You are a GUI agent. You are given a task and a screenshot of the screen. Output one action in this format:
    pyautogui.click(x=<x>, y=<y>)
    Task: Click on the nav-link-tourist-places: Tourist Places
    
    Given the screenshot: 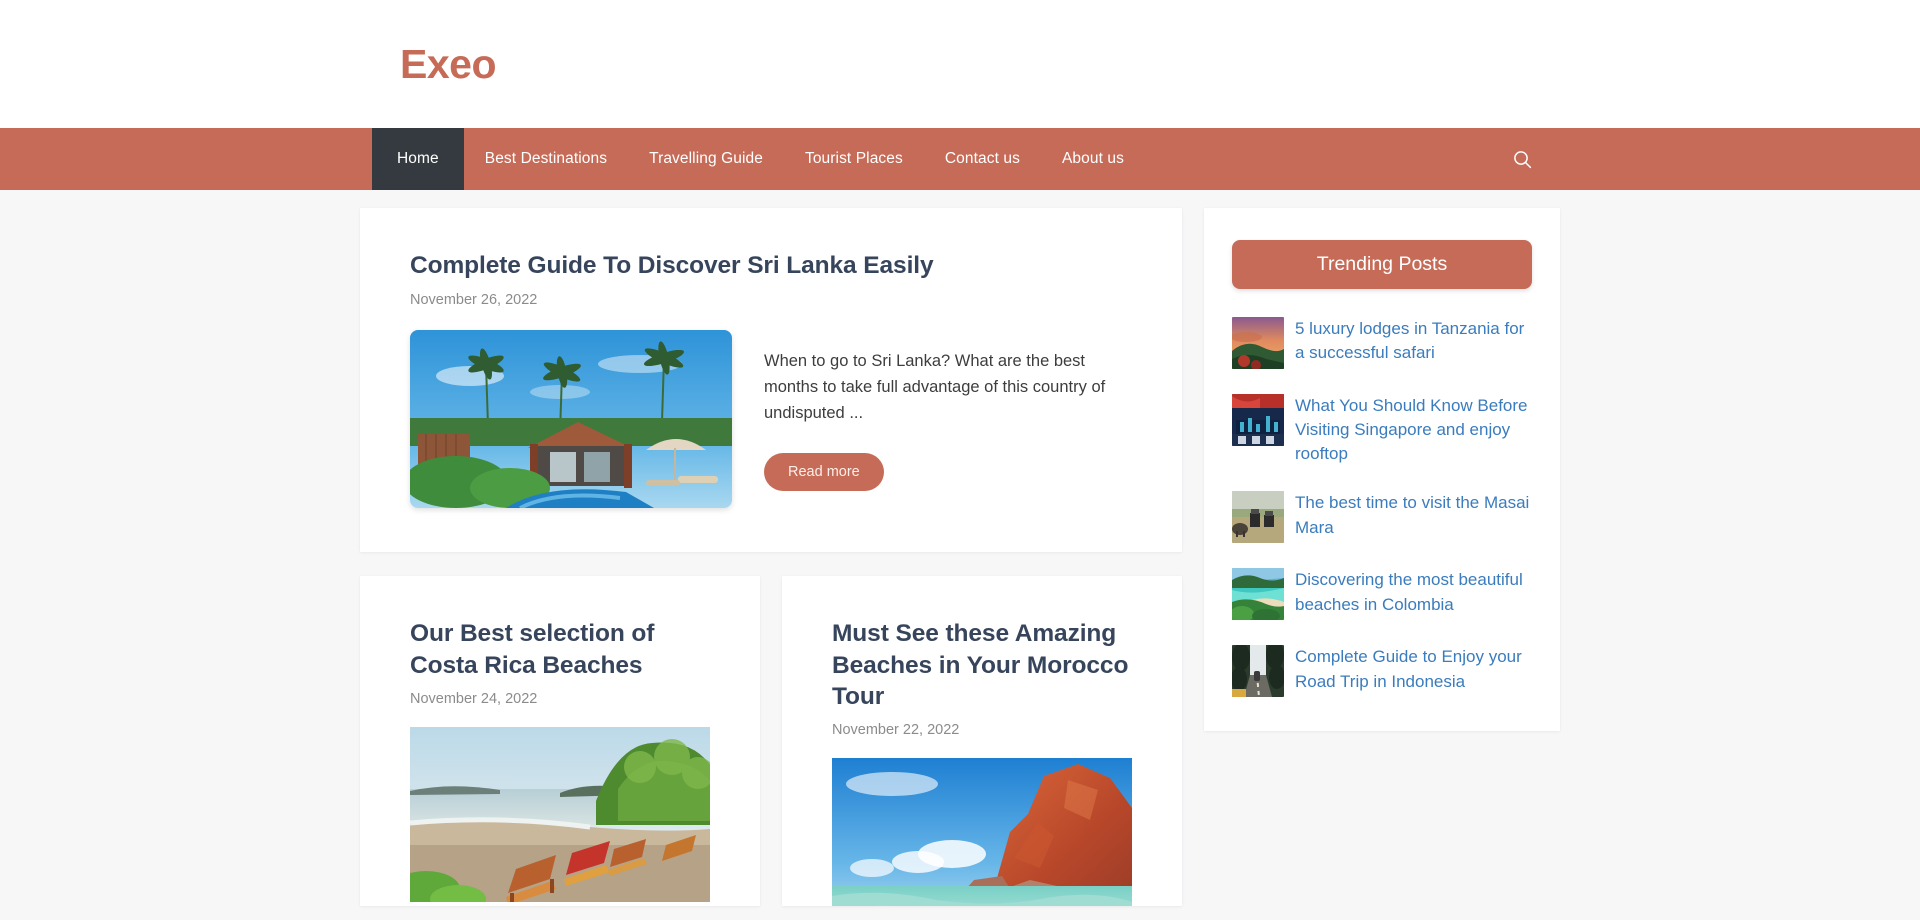 What is the action you would take?
    pyautogui.click(x=854, y=159)
    